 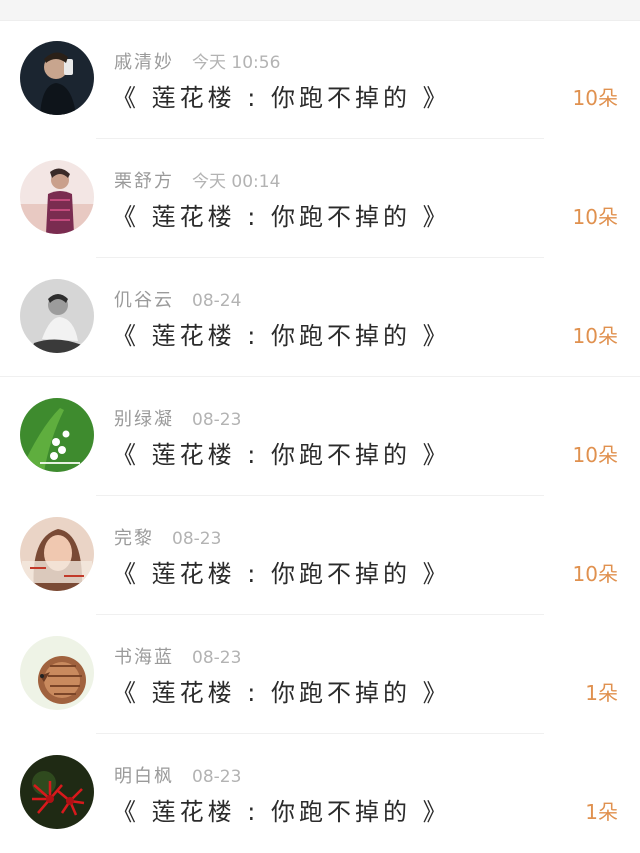 I want to click on user-line: 书海蓝 08-23, so click(x=178, y=655).